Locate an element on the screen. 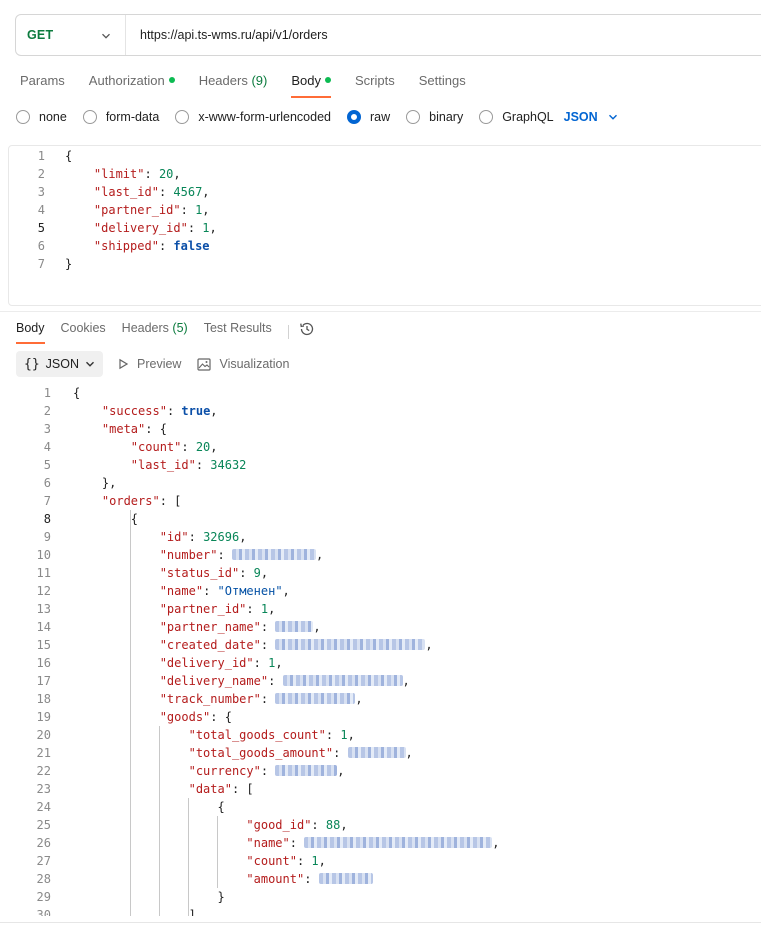 The height and width of the screenshot is (934, 761). tab-count: (9) is located at coordinates (259, 80).